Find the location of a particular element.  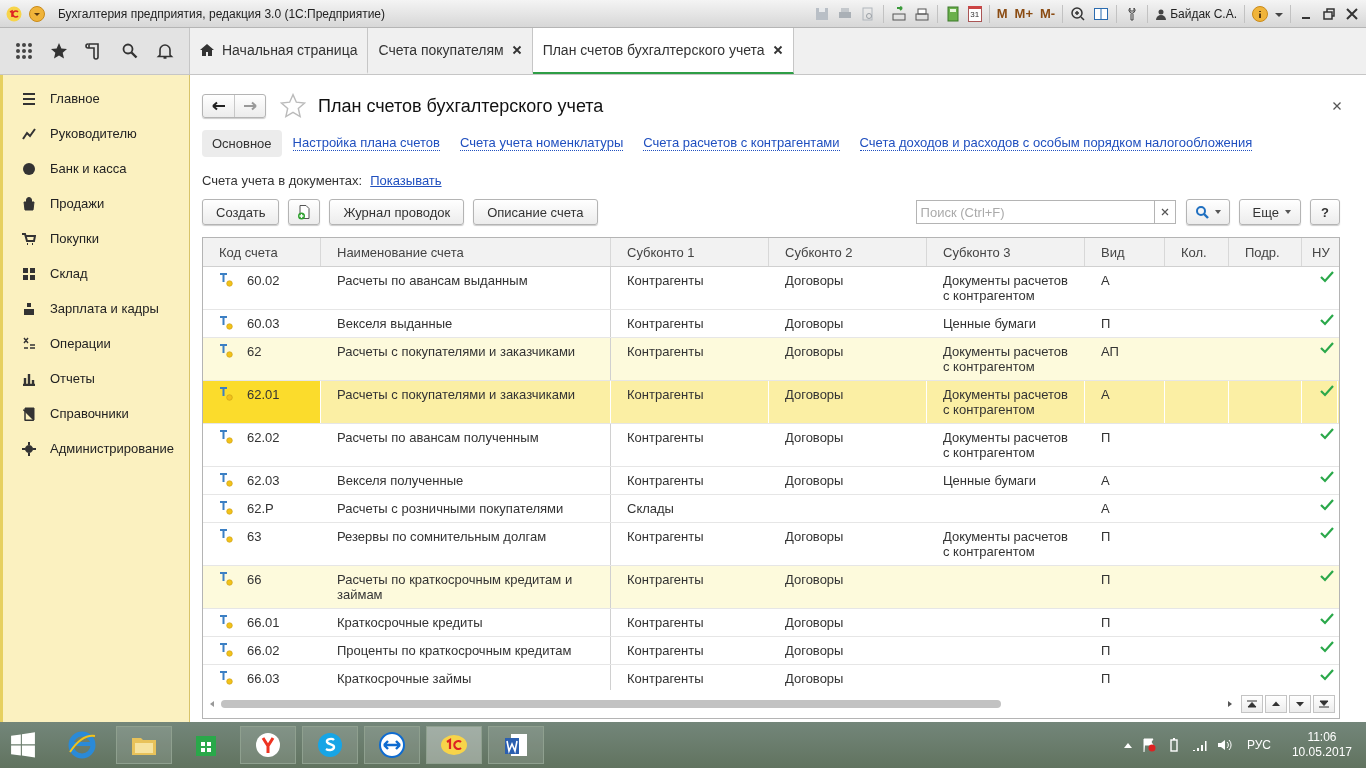

section-tab: Основное is located at coordinates (242, 143).